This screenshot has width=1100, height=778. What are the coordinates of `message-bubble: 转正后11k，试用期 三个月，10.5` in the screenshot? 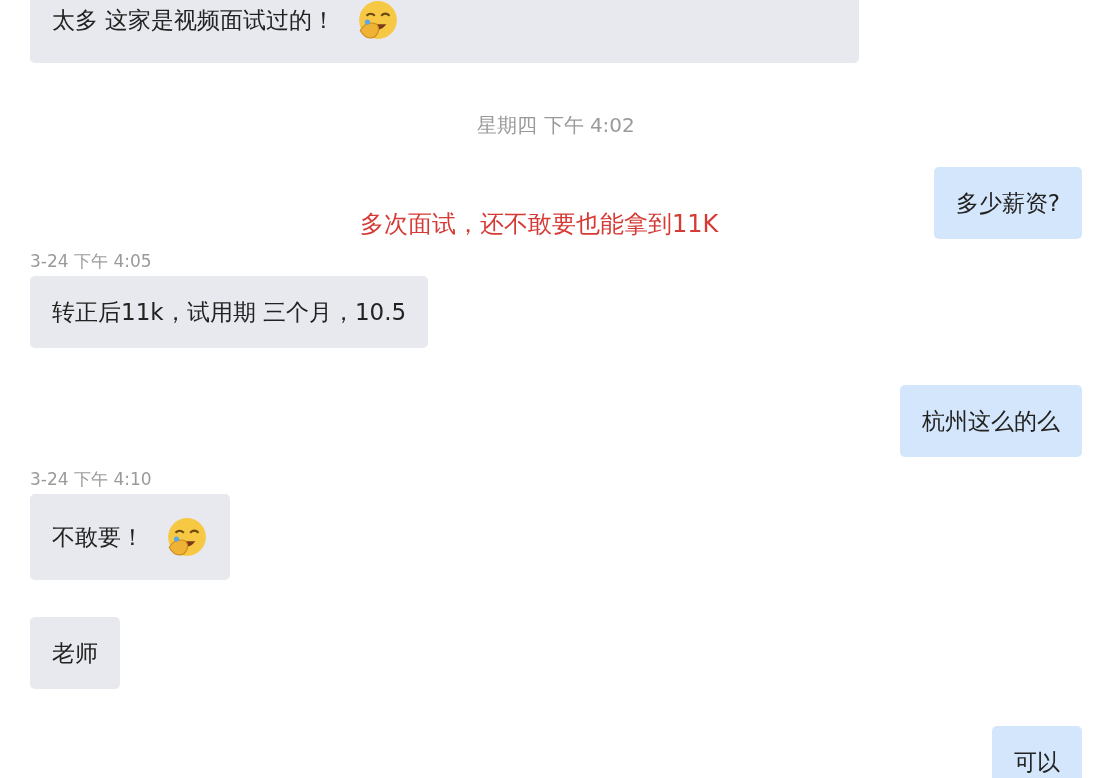 It's located at (229, 312).